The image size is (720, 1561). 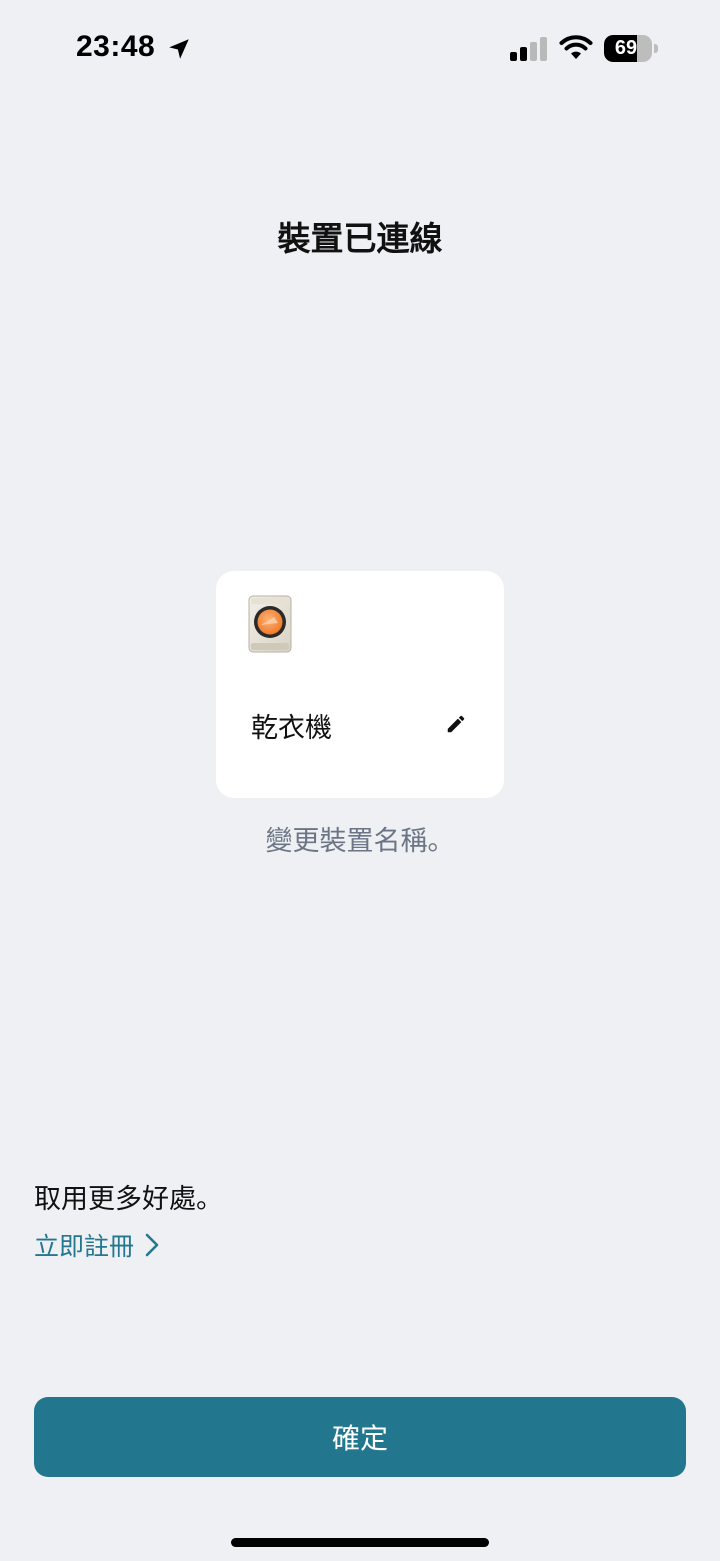 What do you see at coordinates (360, 841) in the screenshot?
I see `rename-hint: 變更裝置名稱。` at bounding box center [360, 841].